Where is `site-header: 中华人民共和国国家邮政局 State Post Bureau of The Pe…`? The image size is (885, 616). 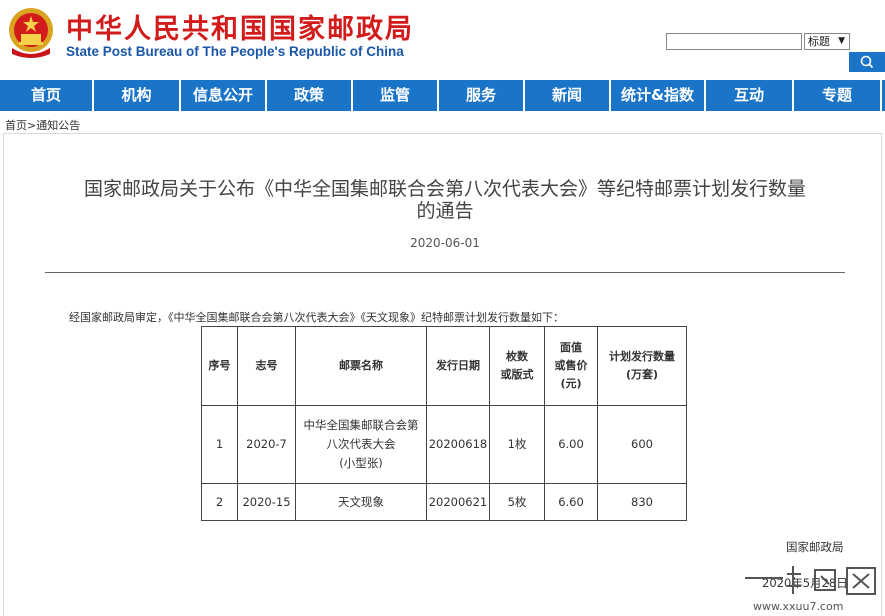 site-header: 中华人民共和国国家邮政局 State Post Bureau of The Pe… is located at coordinates (442, 39).